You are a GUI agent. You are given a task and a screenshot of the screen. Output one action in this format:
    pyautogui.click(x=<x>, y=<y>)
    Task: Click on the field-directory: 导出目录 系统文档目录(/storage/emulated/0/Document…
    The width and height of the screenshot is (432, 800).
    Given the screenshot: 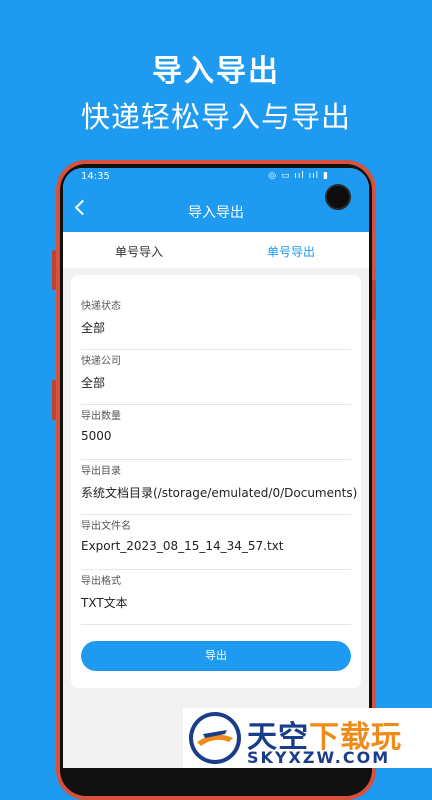 What is the action you would take?
    pyautogui.click(x=219, y=488)
    